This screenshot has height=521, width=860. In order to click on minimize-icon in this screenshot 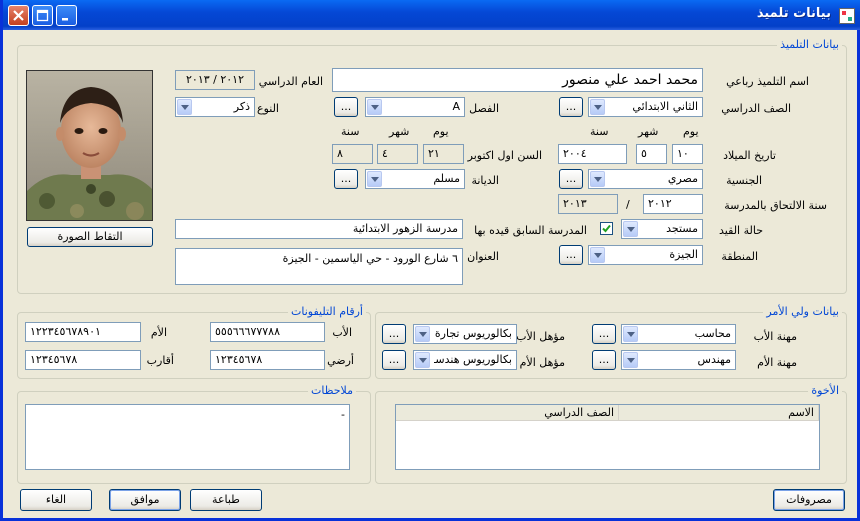, I will do `click(65, 19)`.